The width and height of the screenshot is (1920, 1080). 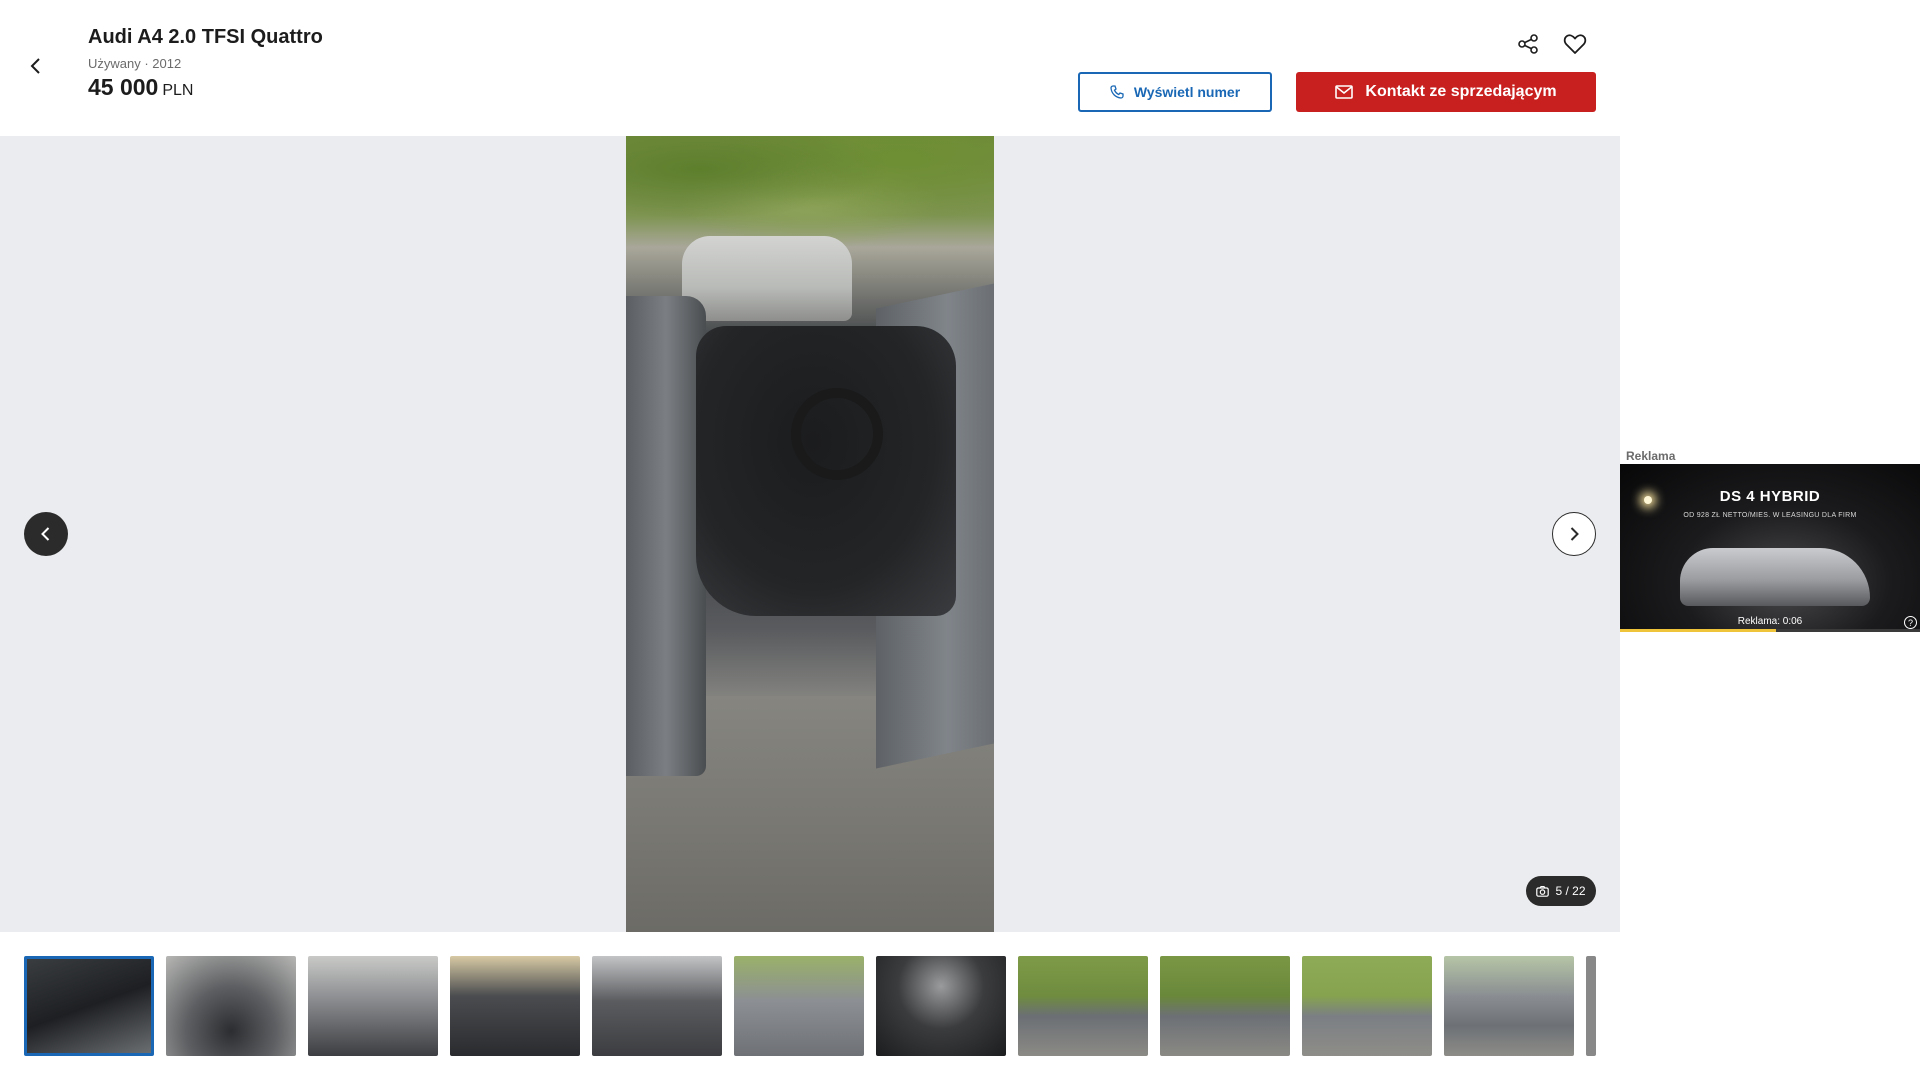 I want to click on price-value: 45 000, so click(x=123, y=87).